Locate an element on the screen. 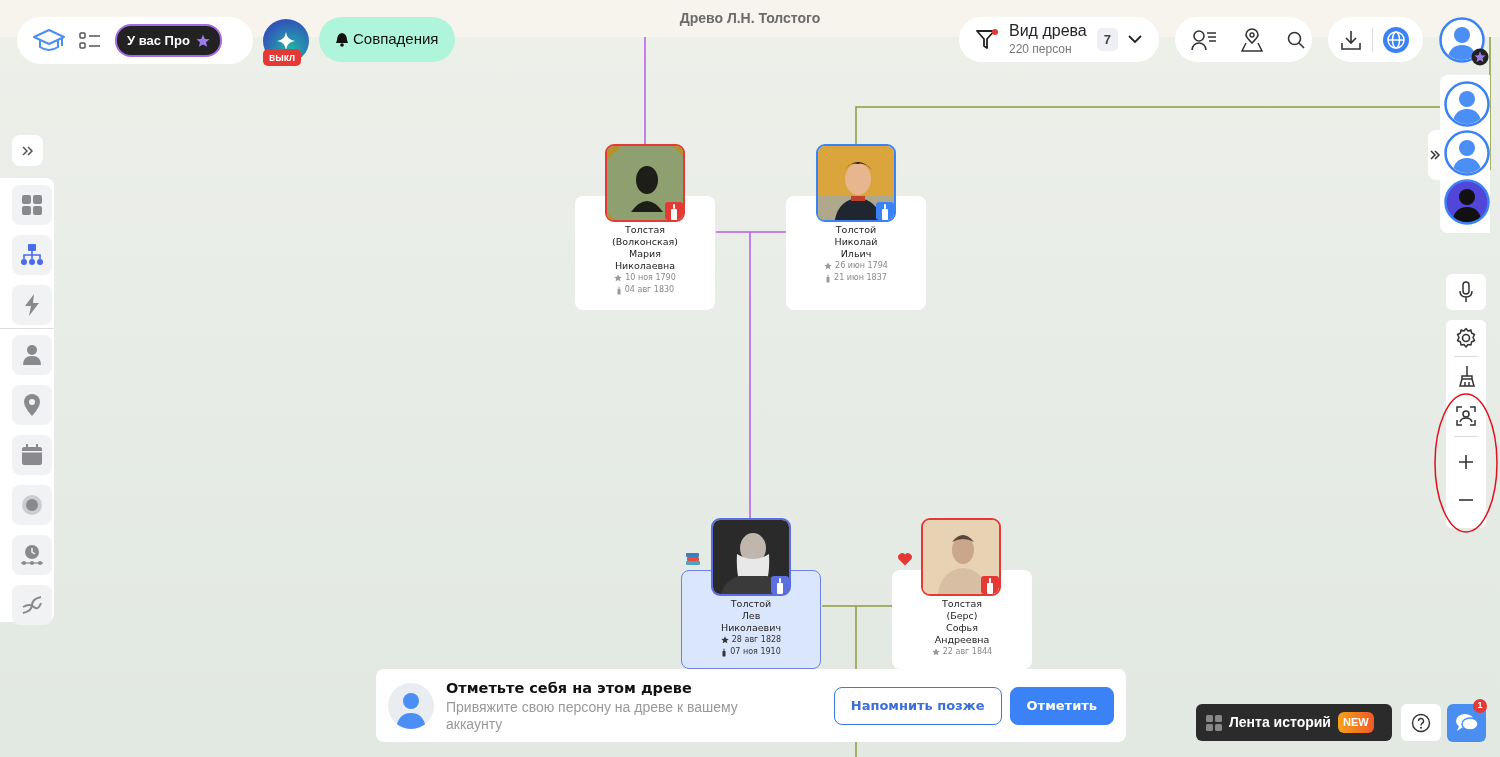  download-icon is located at coordinates (1351, 39).